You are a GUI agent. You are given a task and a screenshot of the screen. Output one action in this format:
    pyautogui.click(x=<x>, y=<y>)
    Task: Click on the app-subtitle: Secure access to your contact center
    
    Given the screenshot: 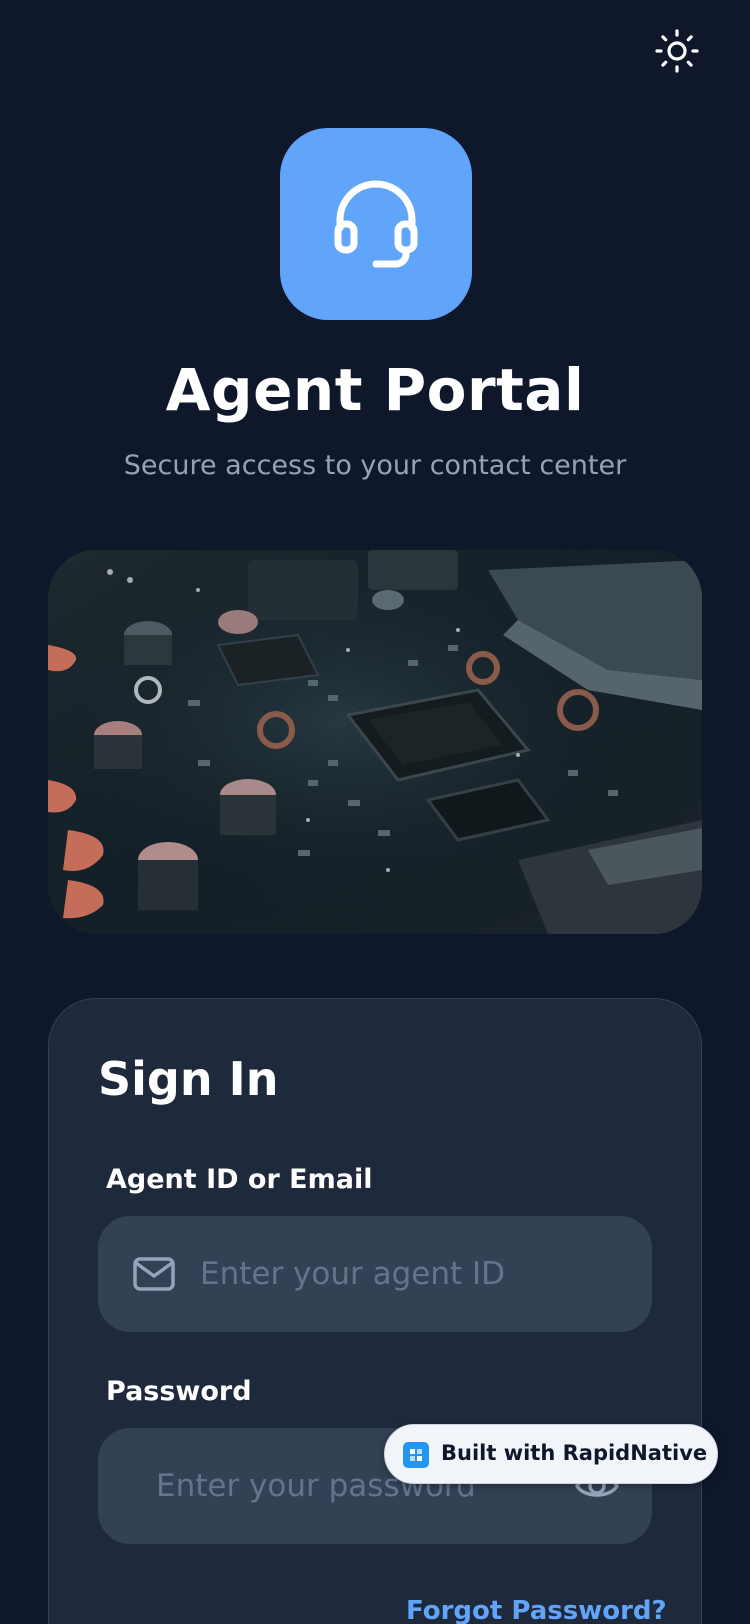 What is the action you would take?
    pyautogui.click(x=375, y=465)
    